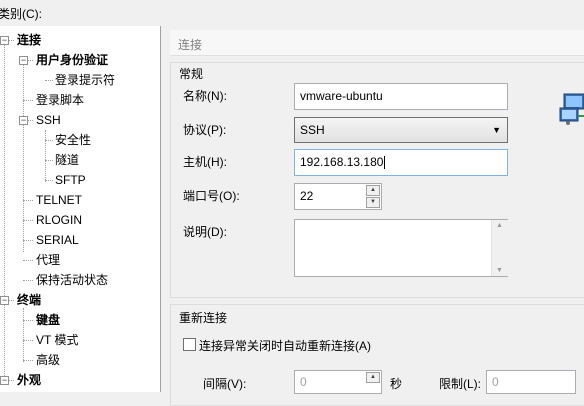 The image size is (584, 406). What do you see at coordinates (401, 162) in the screenshot?
I see `host-field: 192.168.13.180` at bounding box center [401, 162].